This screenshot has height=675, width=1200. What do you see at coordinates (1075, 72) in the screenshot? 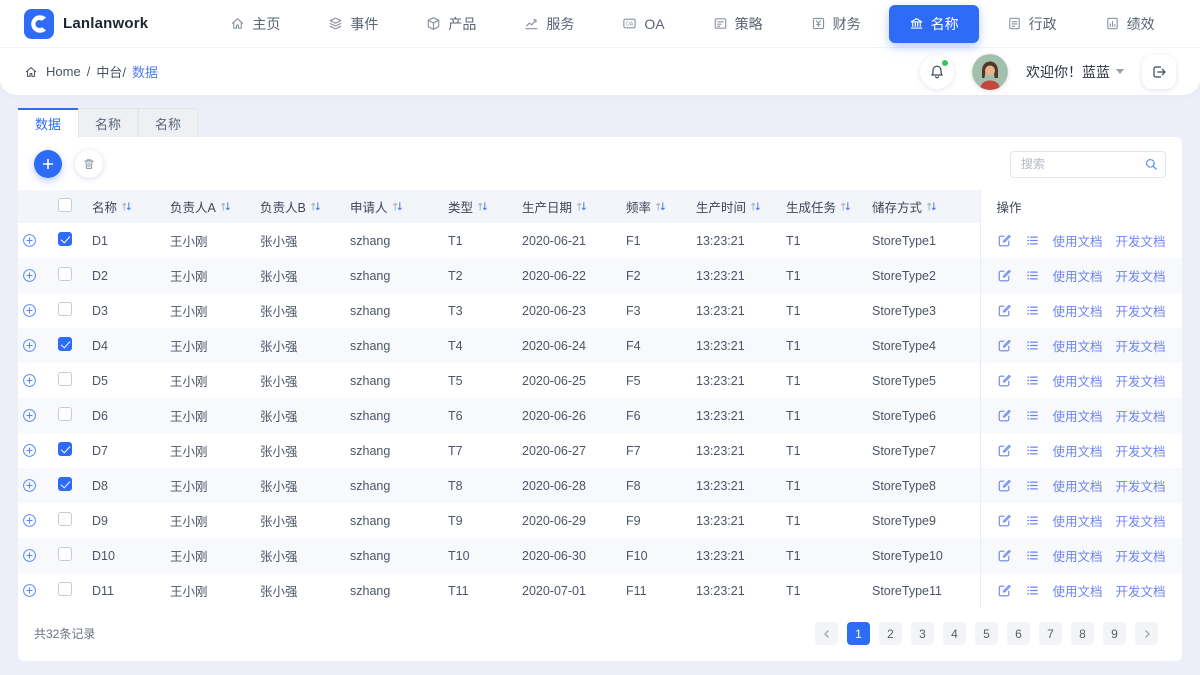
I see `welcome-menu: 欢迎你！蓝蓝` at bounding box center [1075, 72].